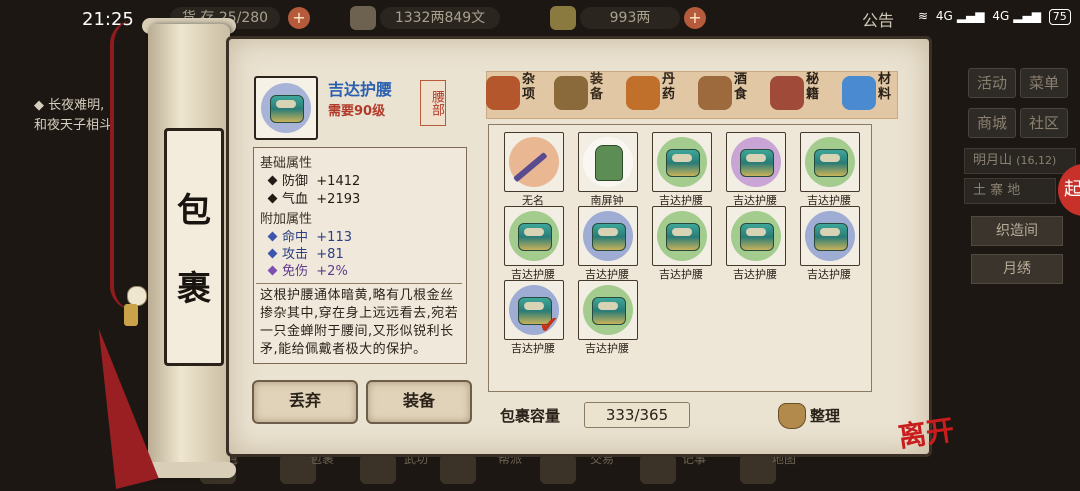  I want to click on quest-item-2: 月绣, so click(1017, 269).